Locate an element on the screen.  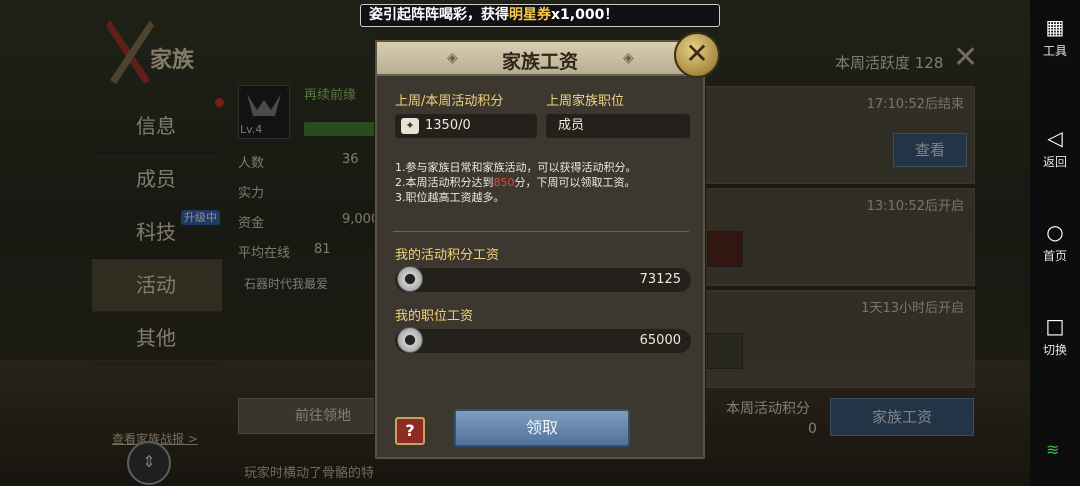
ticker-text: 姿引起阵阵喝彩，获得 is located at coordinates (439, 15).